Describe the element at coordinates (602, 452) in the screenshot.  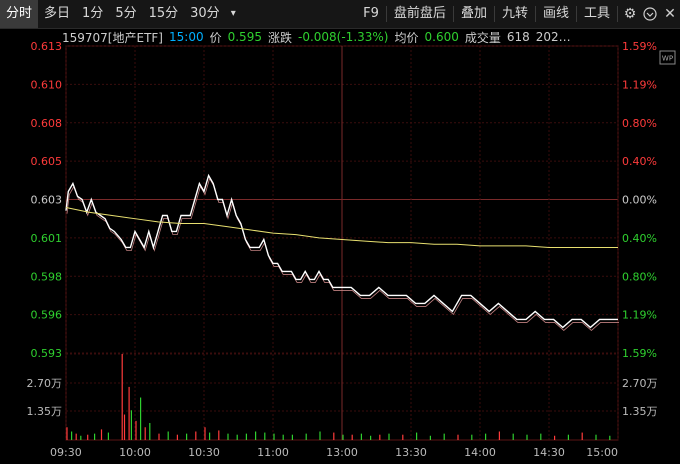
I see `time-tick-label: 15:00` at that location.